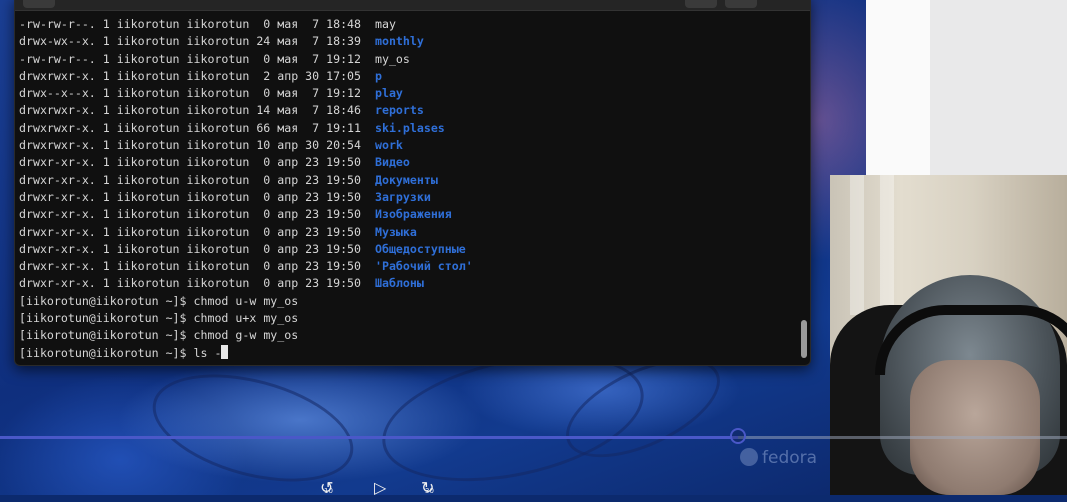 Image resolution: width=1067 pixels, height=502 pixels. What do you see at coordinates (246, 335) in the screenshot?
I see `shell-command: chmod g-w my_os` at bounding box center [246, 335].